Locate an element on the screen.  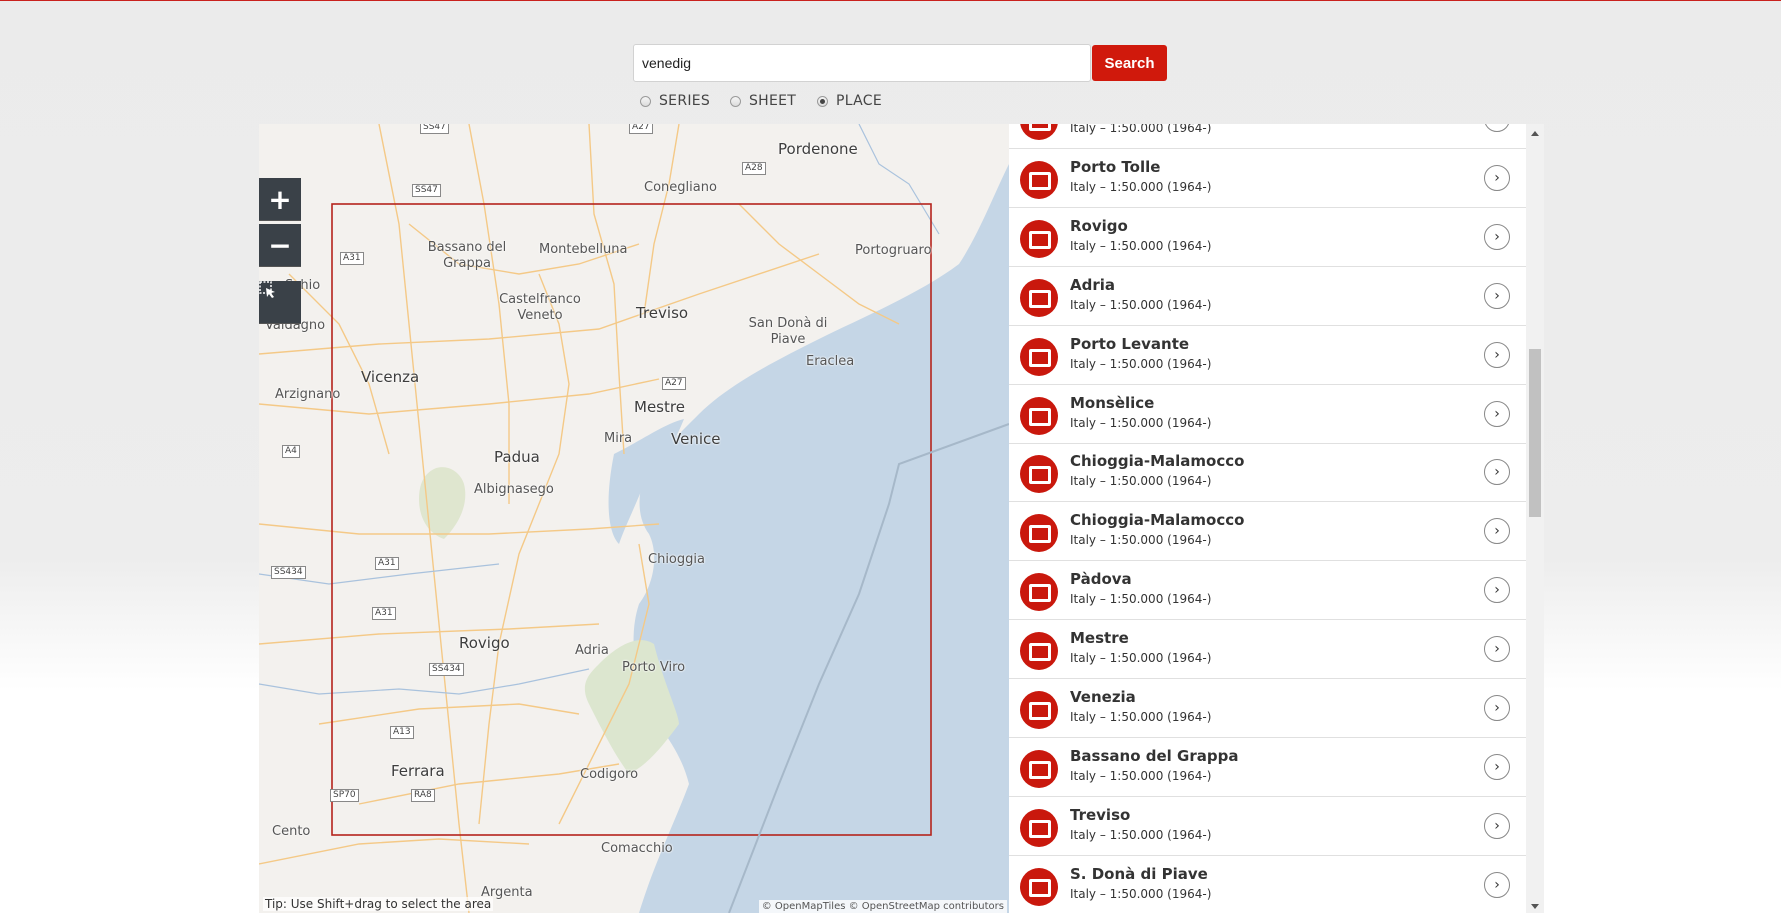
result-title: Rovigo is located at coordinates (1099, 225).